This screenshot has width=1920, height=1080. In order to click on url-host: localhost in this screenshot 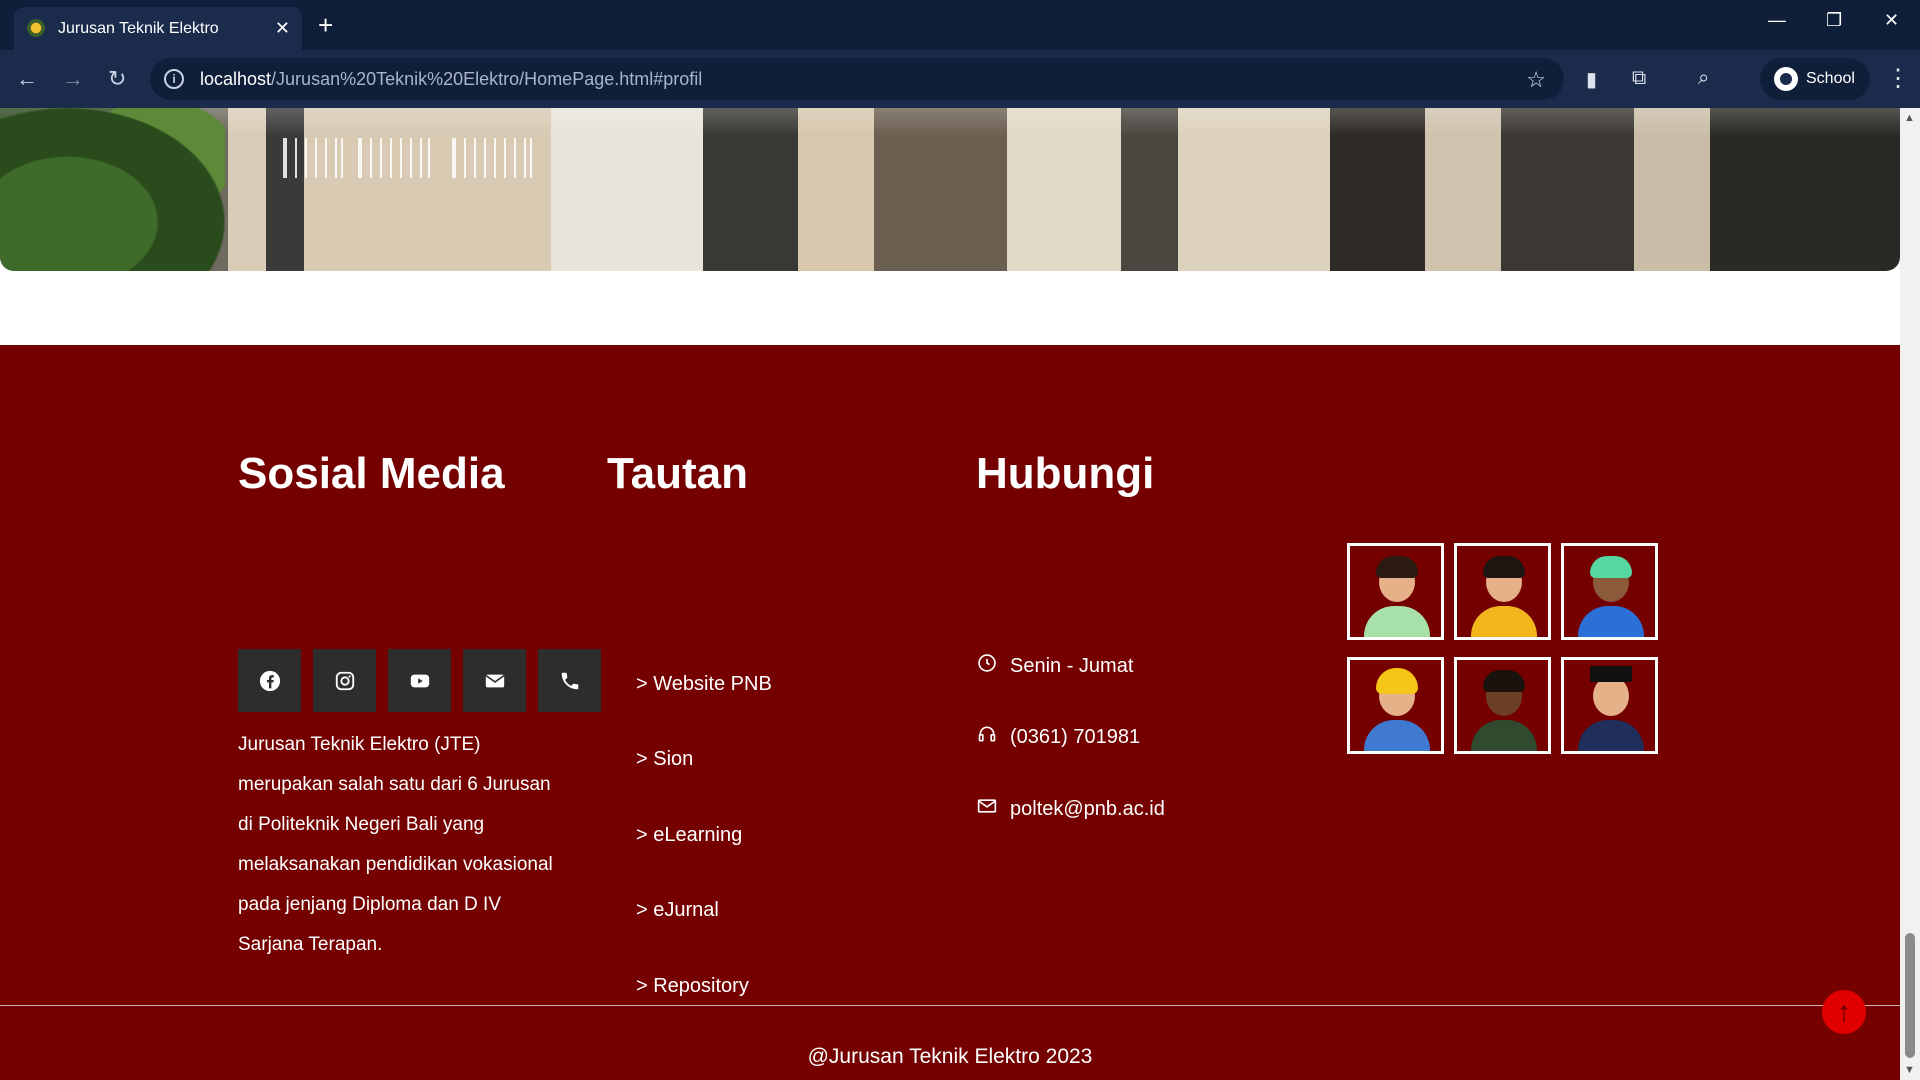, I will do `click(236, 78)`.